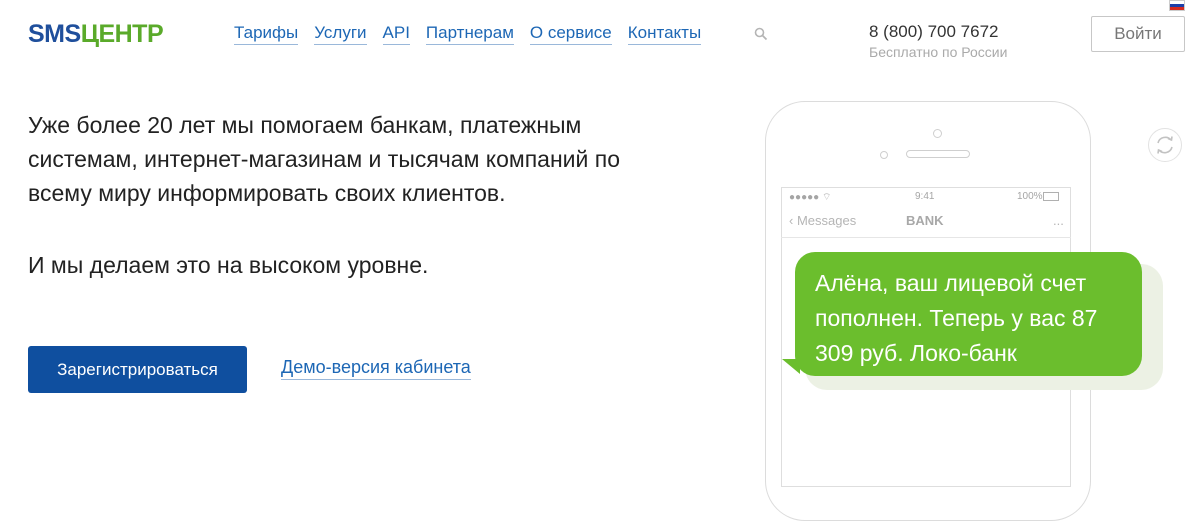  I want to click on demo-link: Демо-версия кабинета, so click(376, 368).